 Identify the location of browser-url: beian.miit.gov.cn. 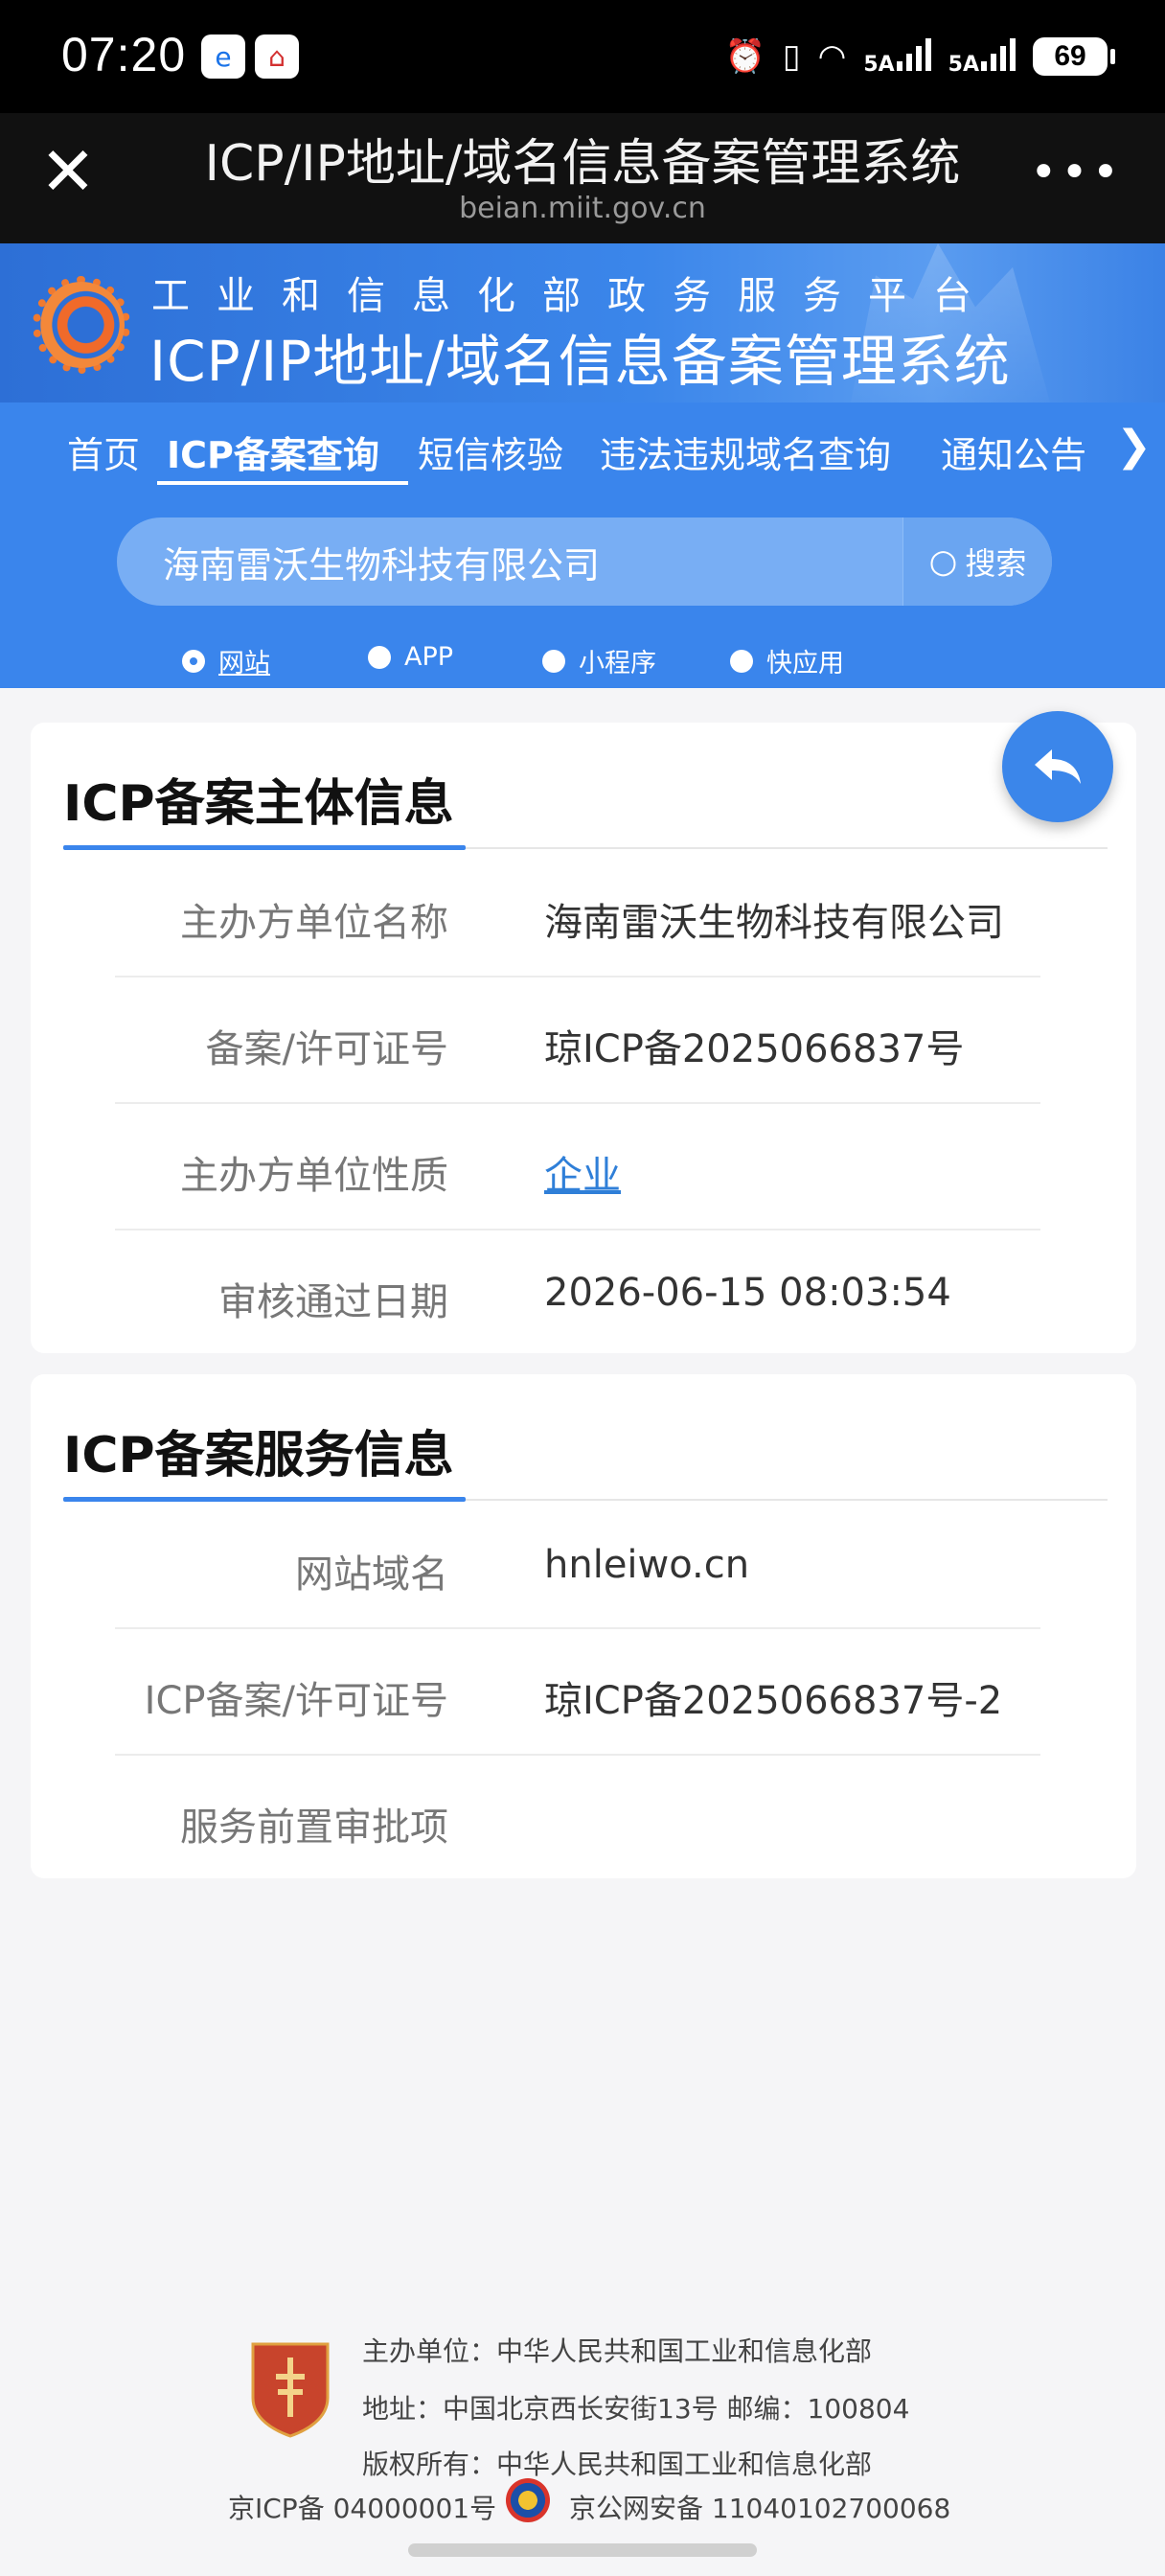
(582, 208).